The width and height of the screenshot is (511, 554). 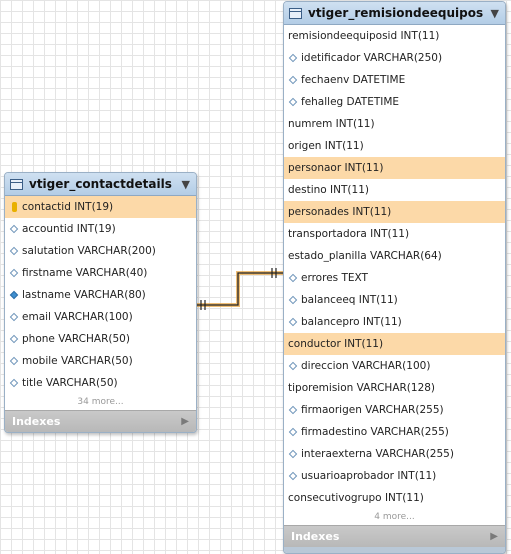 What do you see at coordinates (334, 278) in the screenshot?
I see `column-label: errores TEXT` at bounding box center [334, 278].